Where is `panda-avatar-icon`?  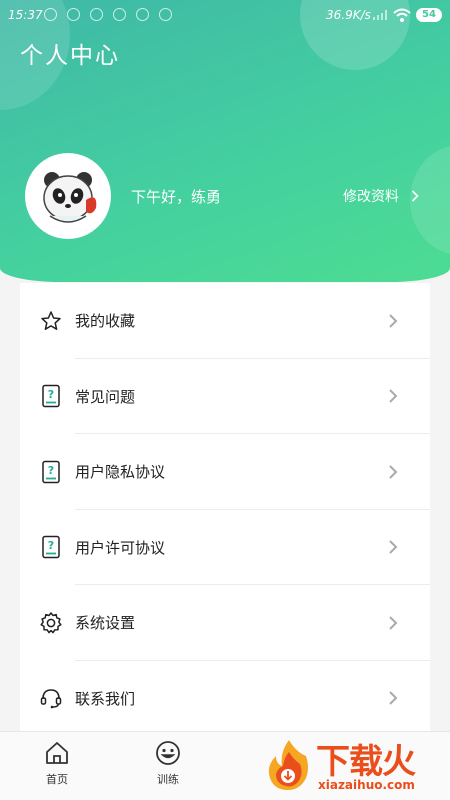
panda-avatar-icon is located at coordinates (70, 197).